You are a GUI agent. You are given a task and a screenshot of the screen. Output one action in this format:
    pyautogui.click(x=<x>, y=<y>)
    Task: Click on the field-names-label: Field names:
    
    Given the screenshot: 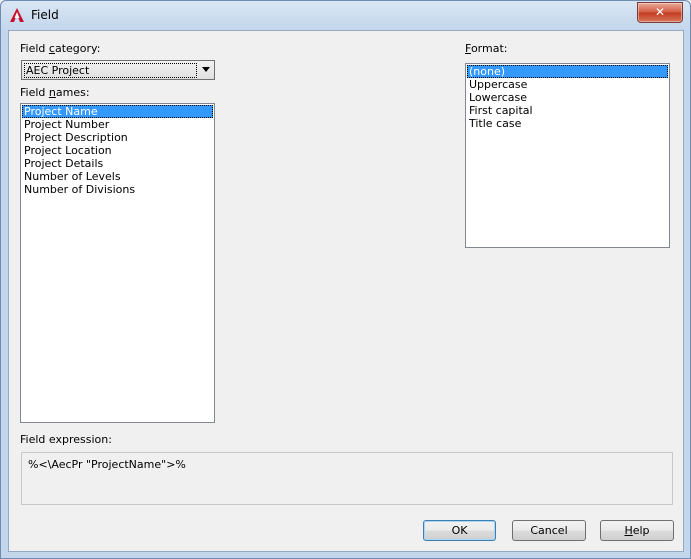 What is the action you would take?
    pyautogui.click(x=55, y=92)
    